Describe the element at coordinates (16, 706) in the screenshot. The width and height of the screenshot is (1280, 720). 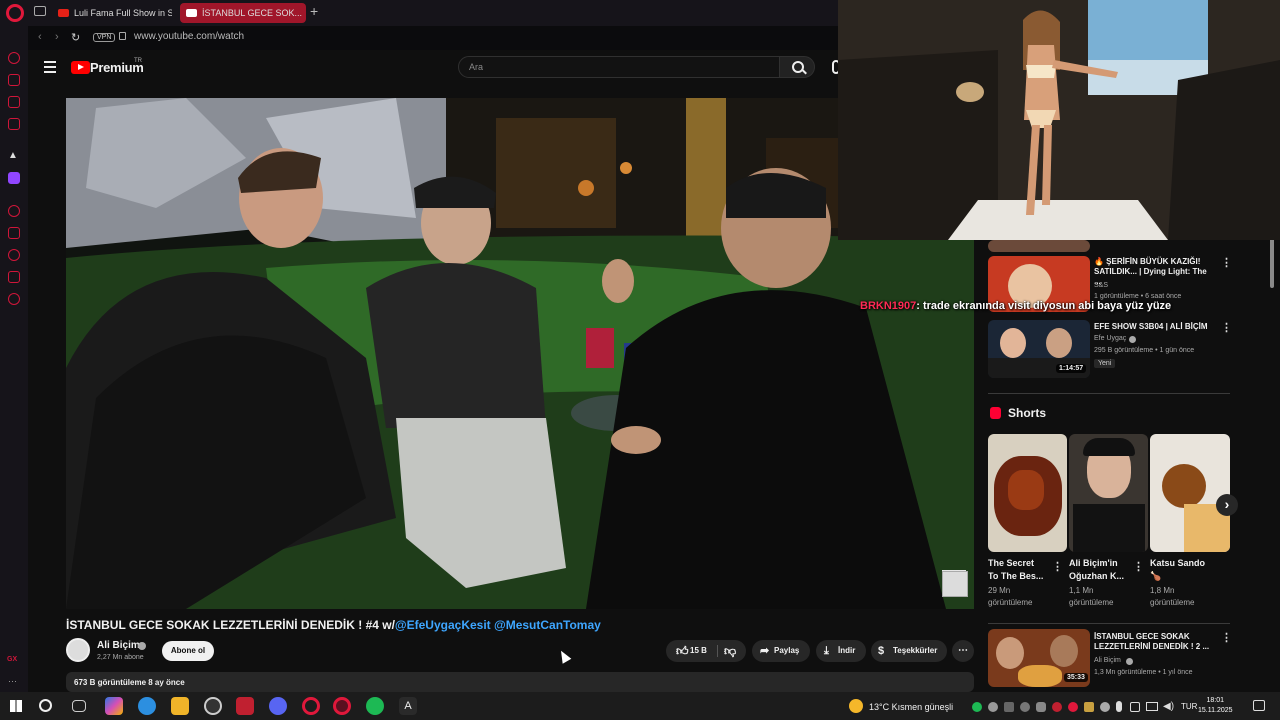
I see `windows-start-icon` at that location.